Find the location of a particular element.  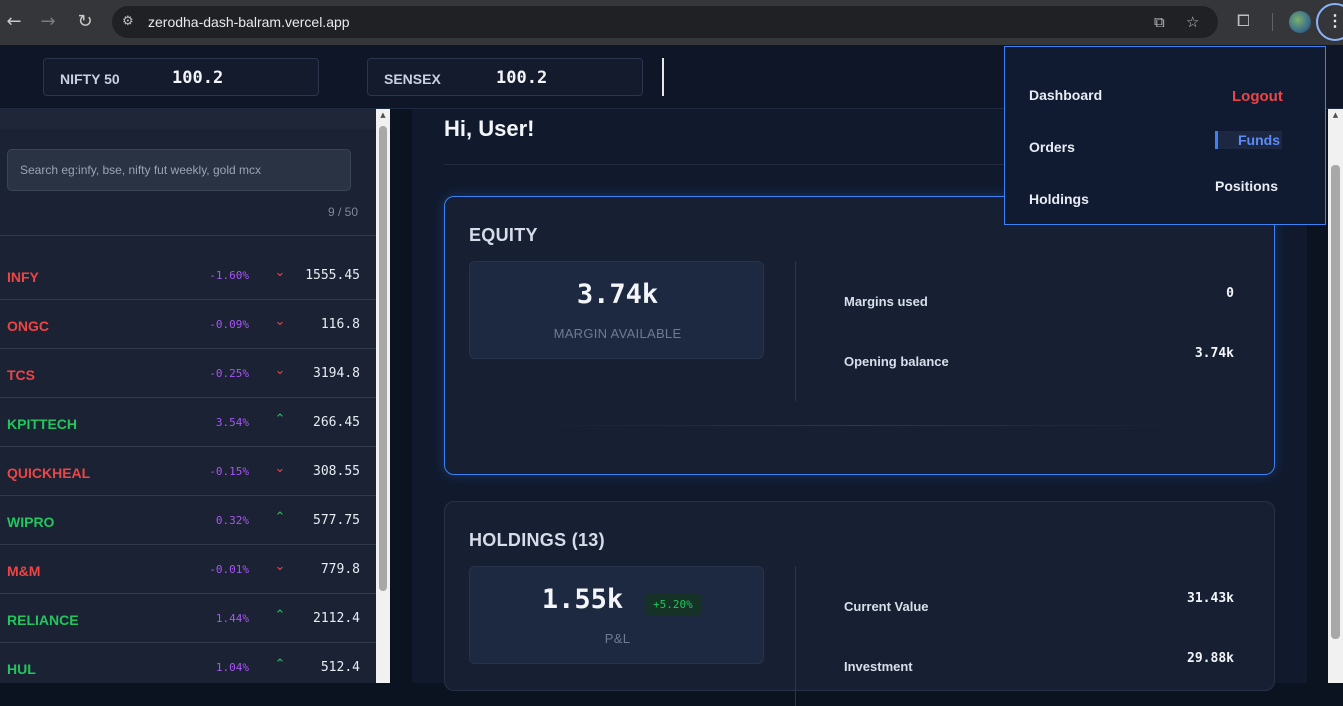

install-app-icon: ⧉ is located at coordinates (1159, 22).